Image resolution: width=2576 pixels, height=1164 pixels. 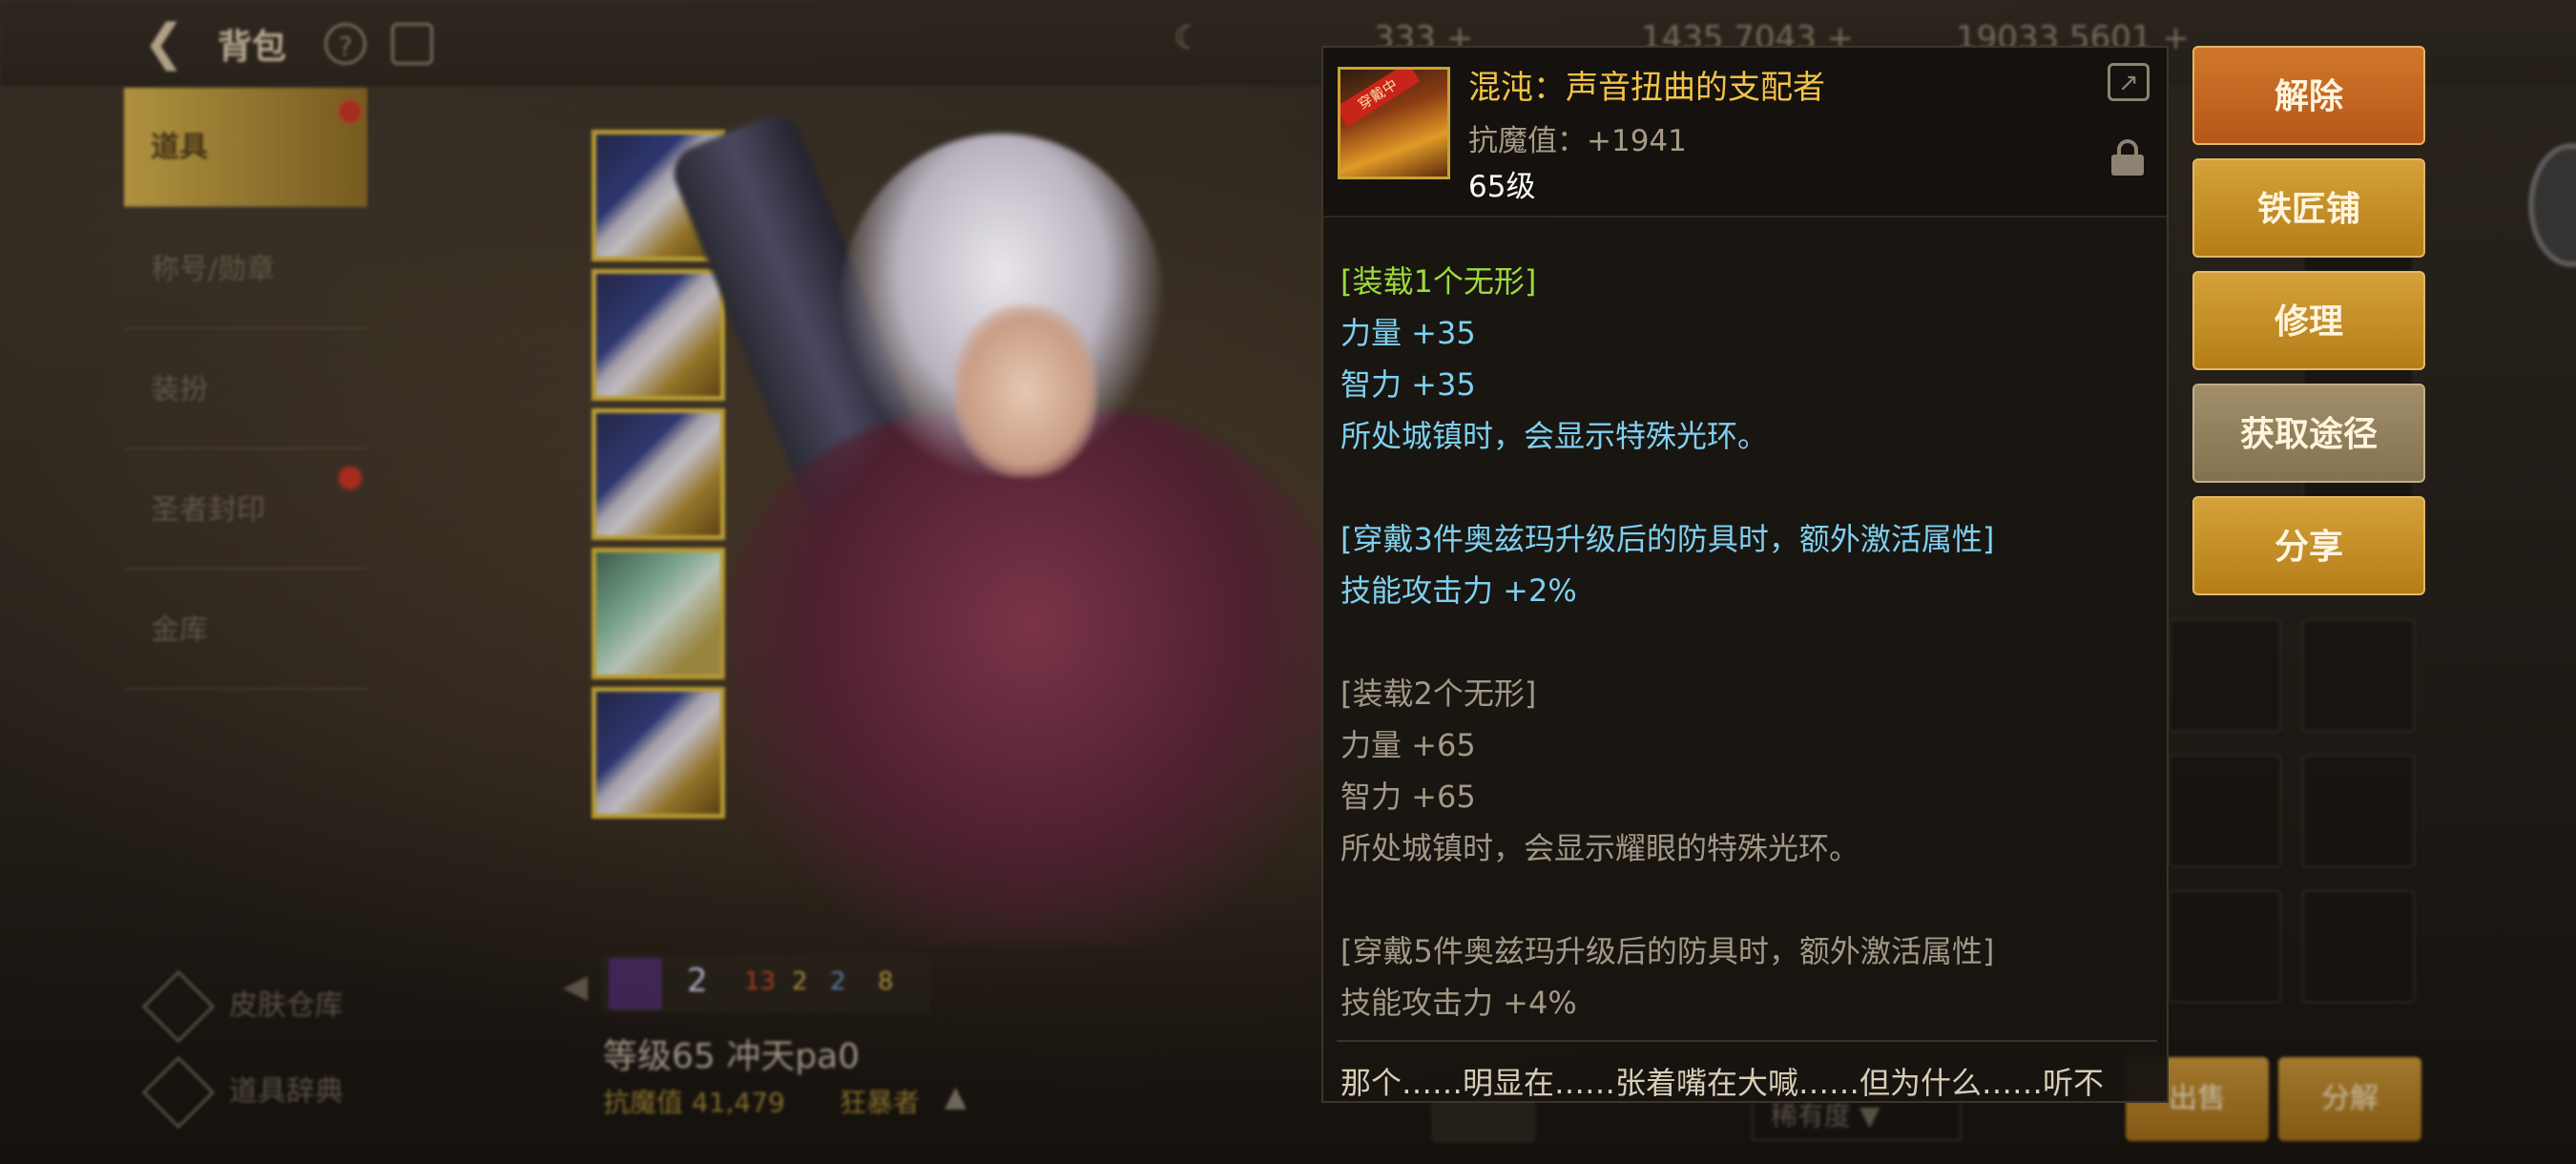 What do you see at coordinates (1554, 436) in the screenshot?
I see `tooltip-line: 所处城镇时，会显示特殊光环。` at bounding box center [1554, 436].